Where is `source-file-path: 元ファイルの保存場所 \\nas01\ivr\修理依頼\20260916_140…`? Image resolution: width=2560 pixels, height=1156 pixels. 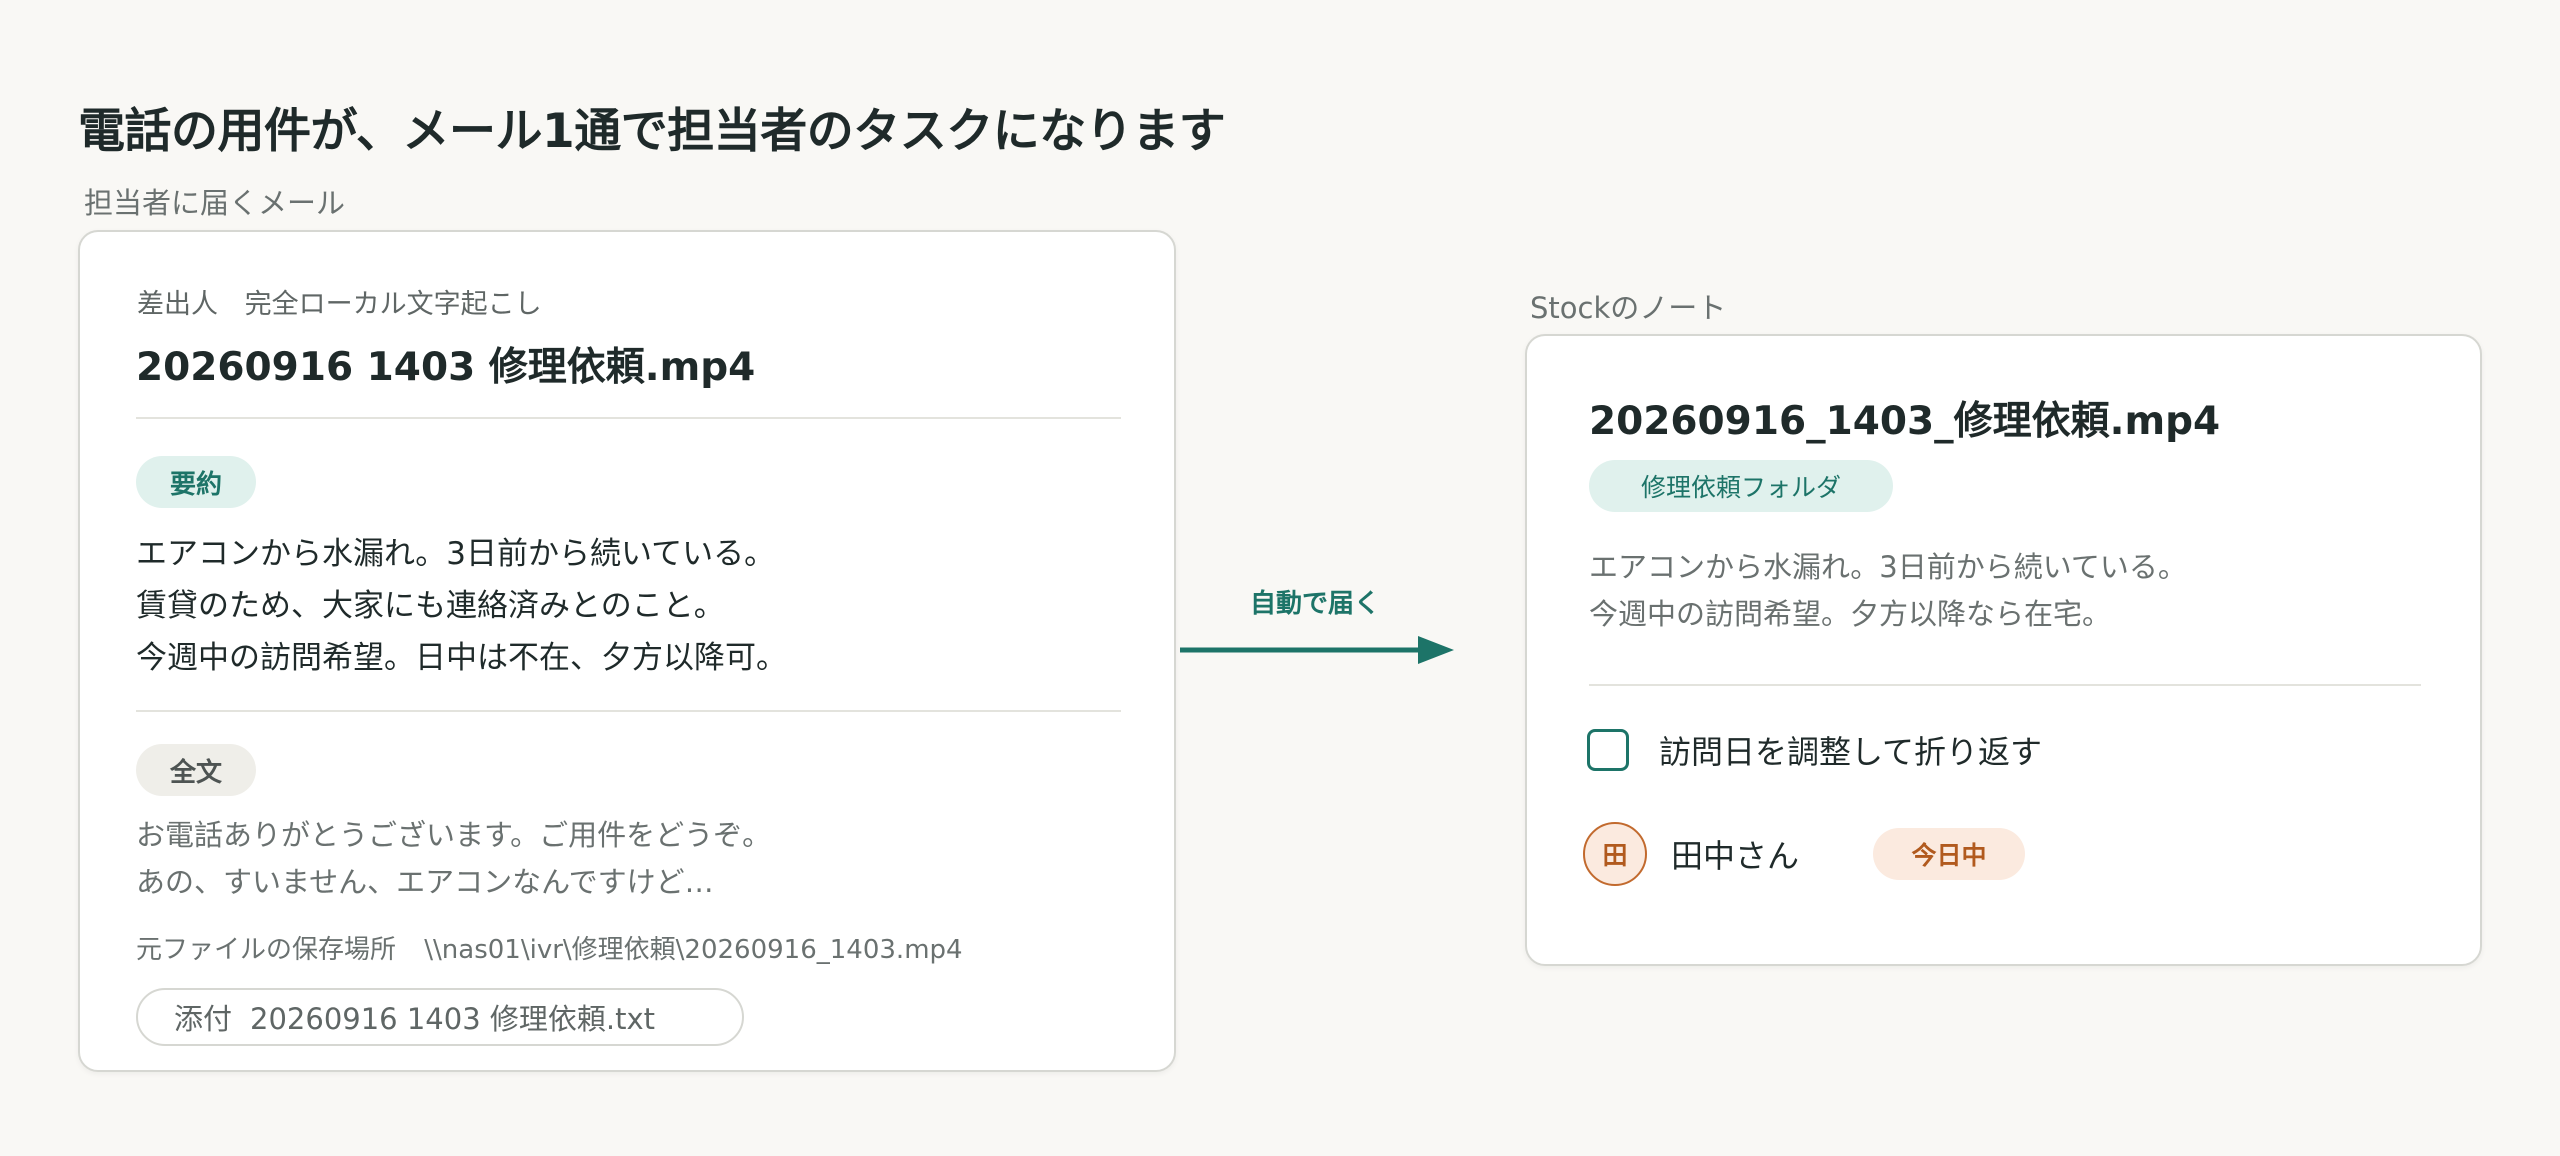 source-file-path: 元ファイルの保存場所 \\nas01\ivr\修理依頼\20260916_140… is located at coordinates (549, 947).